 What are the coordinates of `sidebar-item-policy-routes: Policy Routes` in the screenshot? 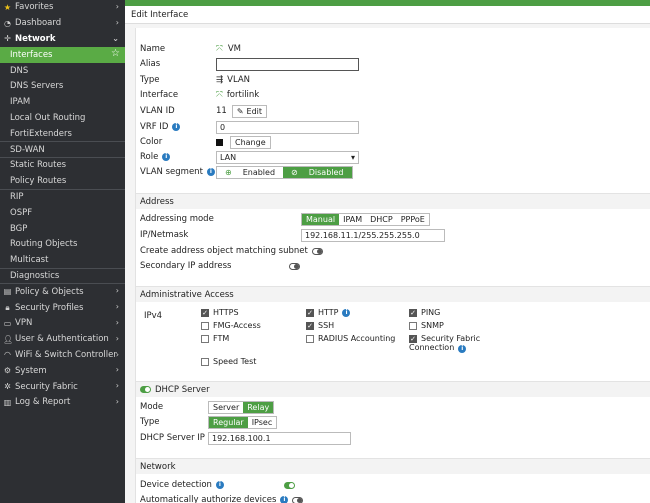 It's located at (62, 182).